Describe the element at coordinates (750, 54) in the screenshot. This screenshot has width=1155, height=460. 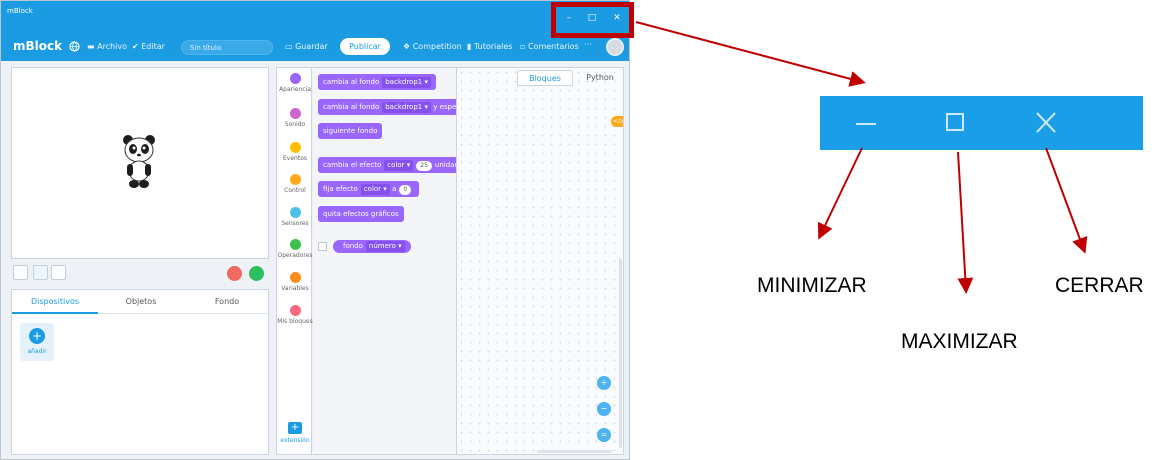
I see `arrow-to-callout` at that location.